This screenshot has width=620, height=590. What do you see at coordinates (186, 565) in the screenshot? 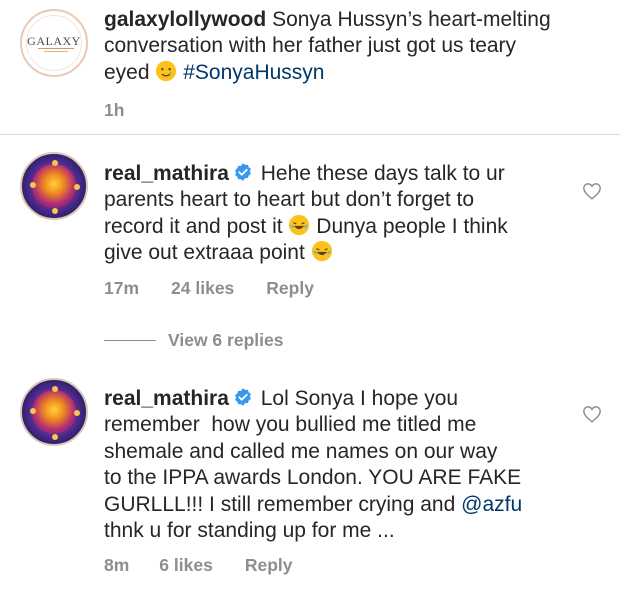
I see `comment-2-likes: 6 likes` at bounding box center [186, 565].